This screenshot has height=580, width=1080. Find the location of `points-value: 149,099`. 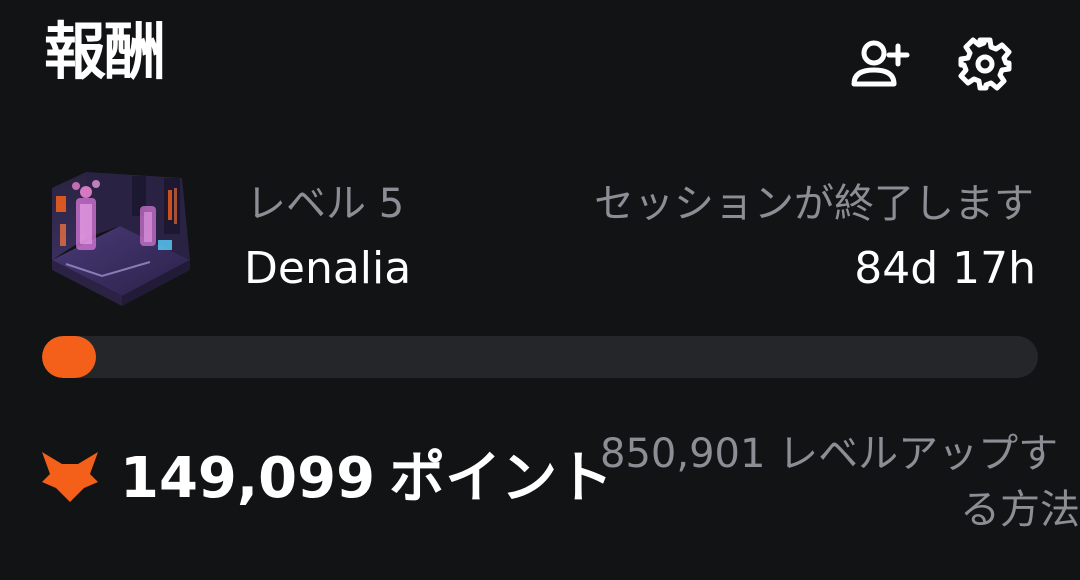

points-value: 149,099 is located at coordinates (248, 478).